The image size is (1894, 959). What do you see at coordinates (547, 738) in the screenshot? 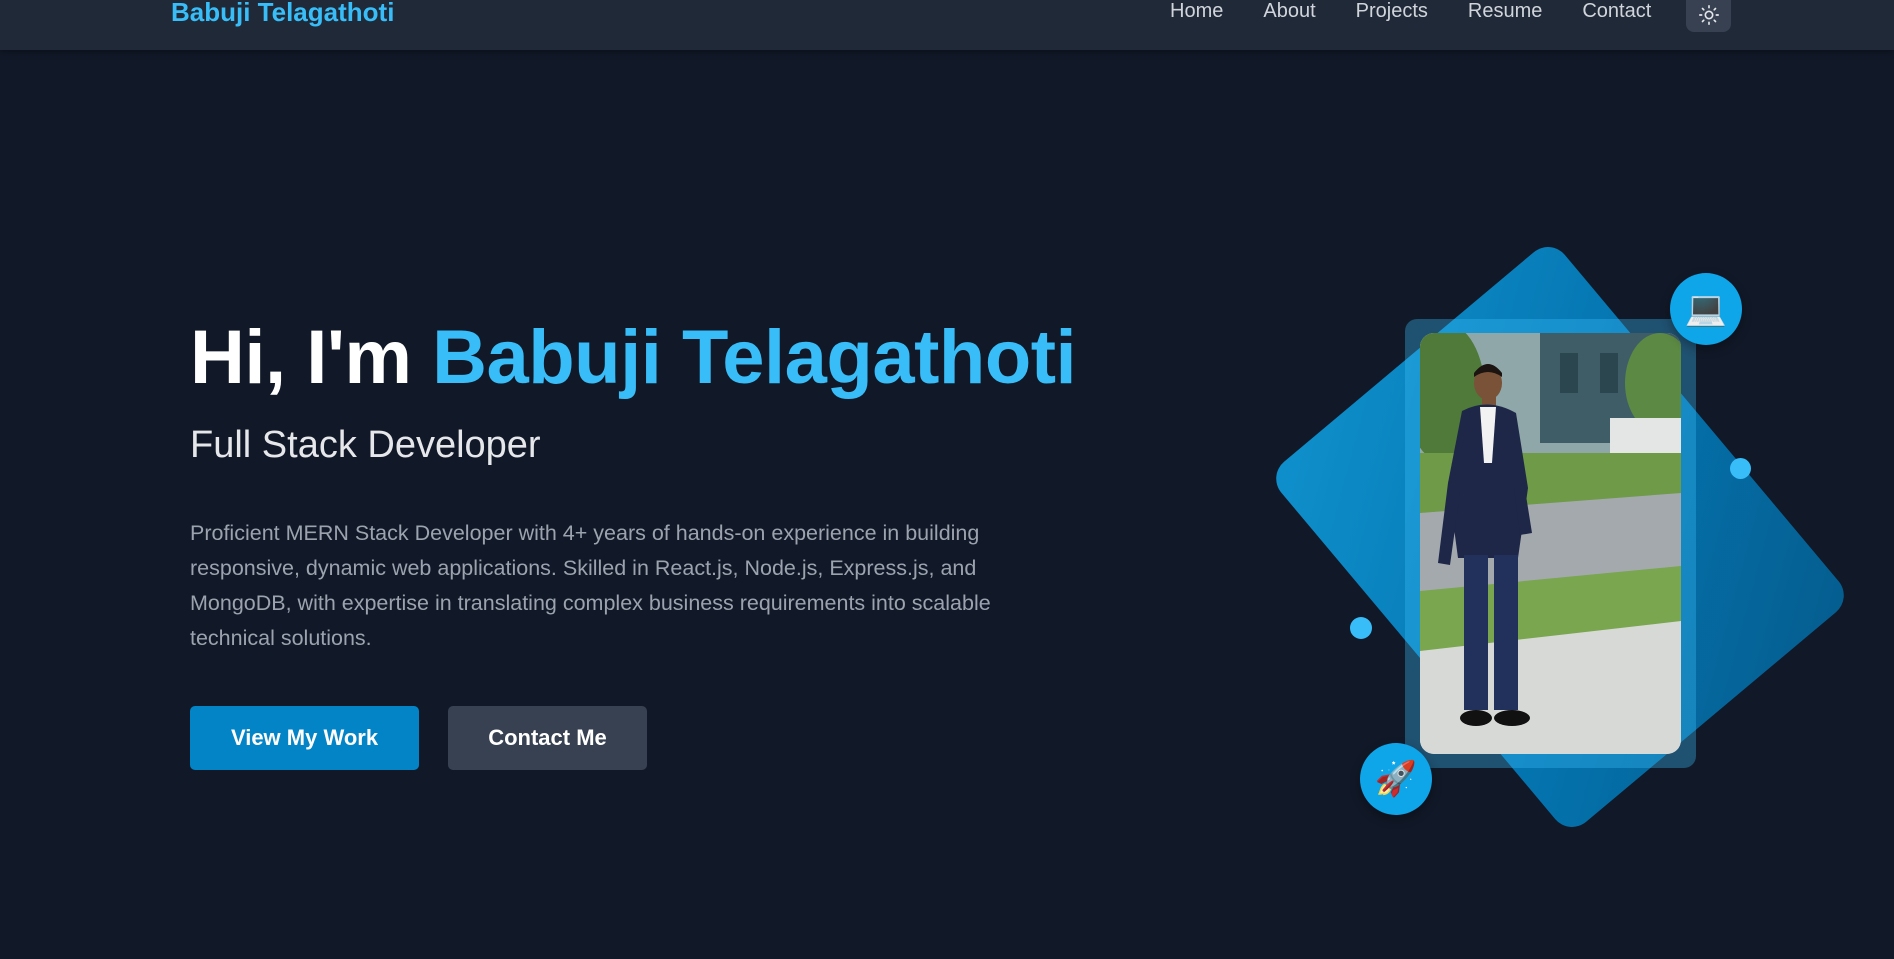
I see `contact-me-button: Contact Me` at bounding box center [547, 738].